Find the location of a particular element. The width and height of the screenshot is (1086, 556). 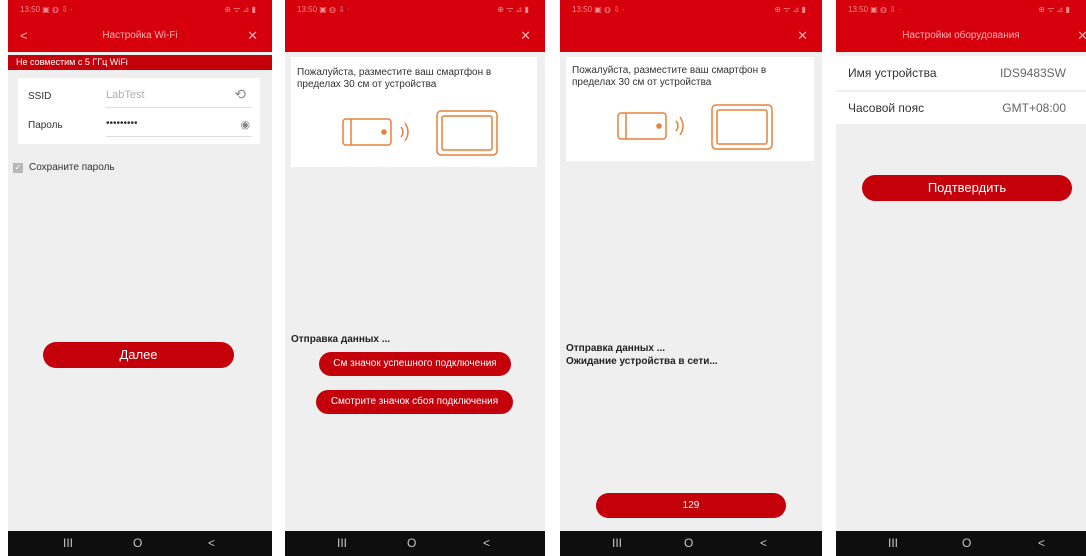

countdown-button: 129 is located at coordinates (691, 505).